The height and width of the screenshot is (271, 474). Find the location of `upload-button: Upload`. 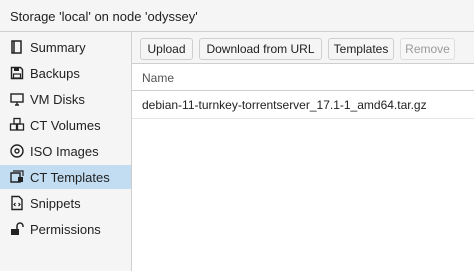

upload-button: Upload is located at coordinates (166, 49).